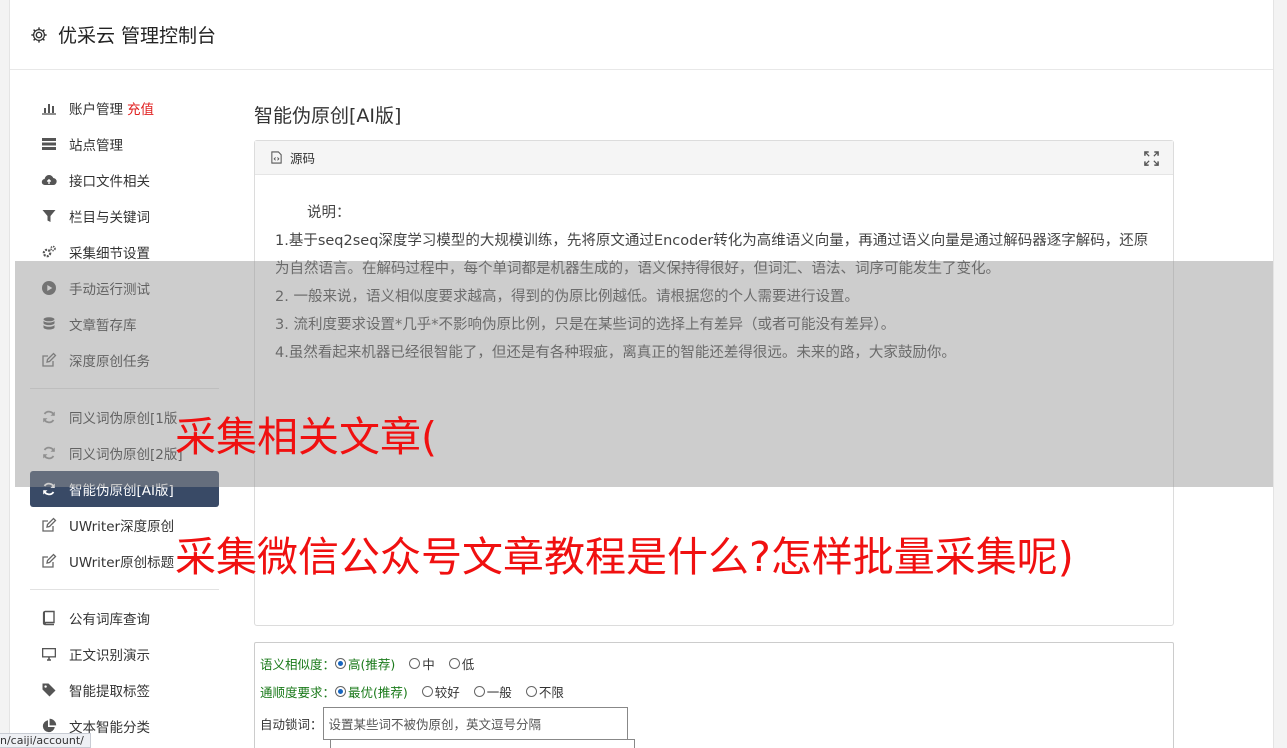 The height and width of the screenshot is (748, 1287). I want to click on fullscreen-icon, so click(1151, 158).